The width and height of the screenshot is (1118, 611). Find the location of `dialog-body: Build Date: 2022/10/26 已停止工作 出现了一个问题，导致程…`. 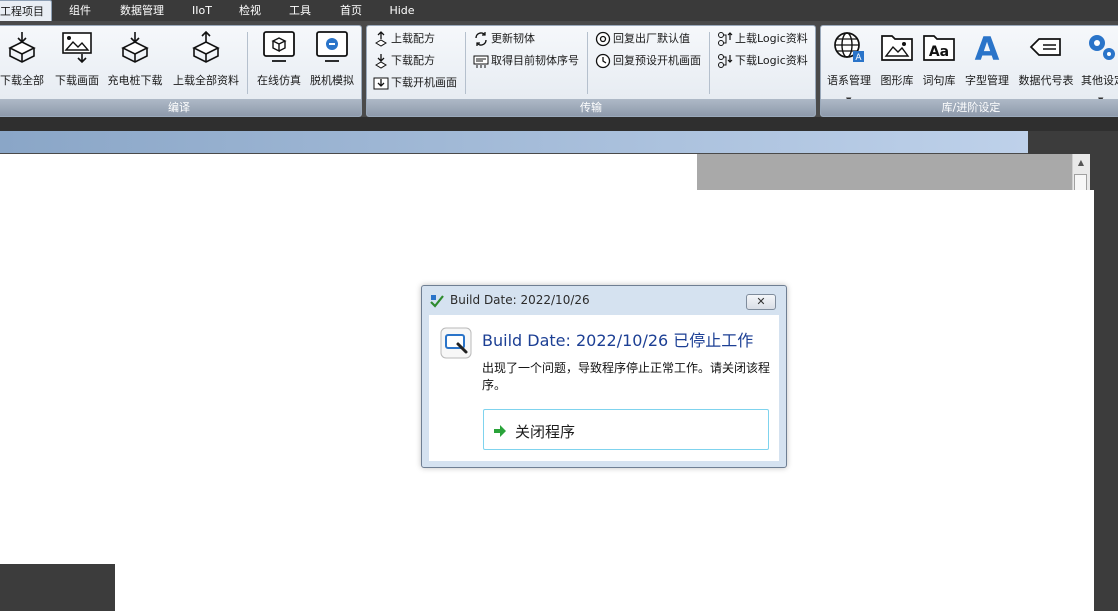

dialog-body: Build Date: 2022/10/26 已停止工作 出现了一个问题，导致程… is located at coordinates (604, 388).